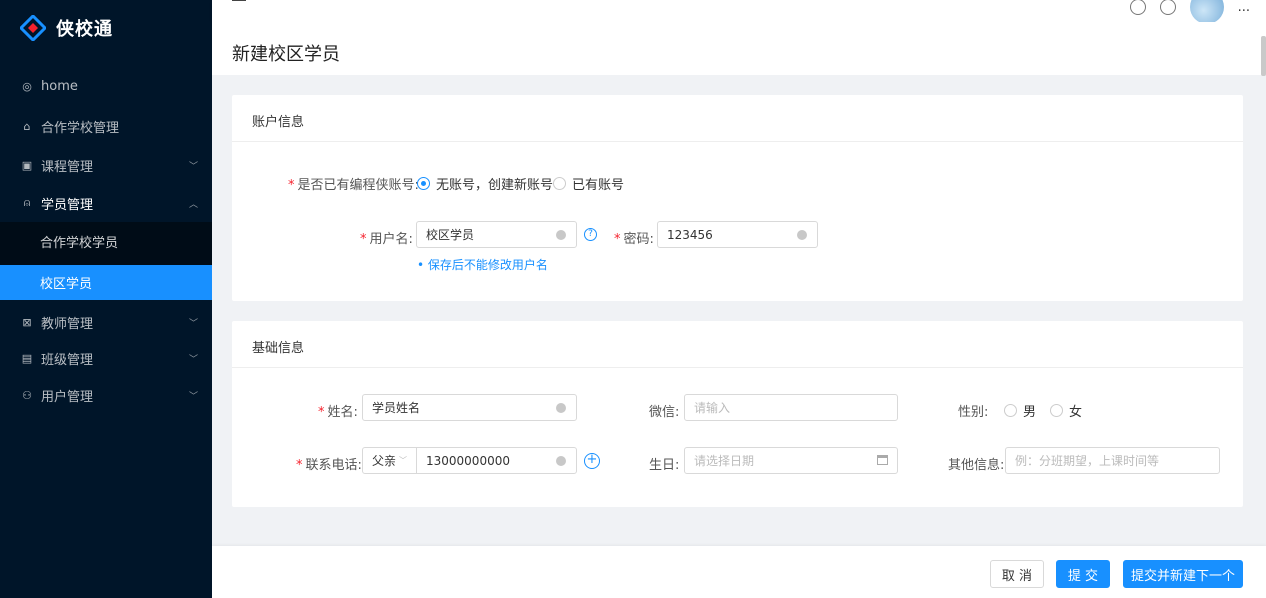 This screenshot has height=598, width=1266. I want to click on name-input: 学员姓名, so click(469, 407).